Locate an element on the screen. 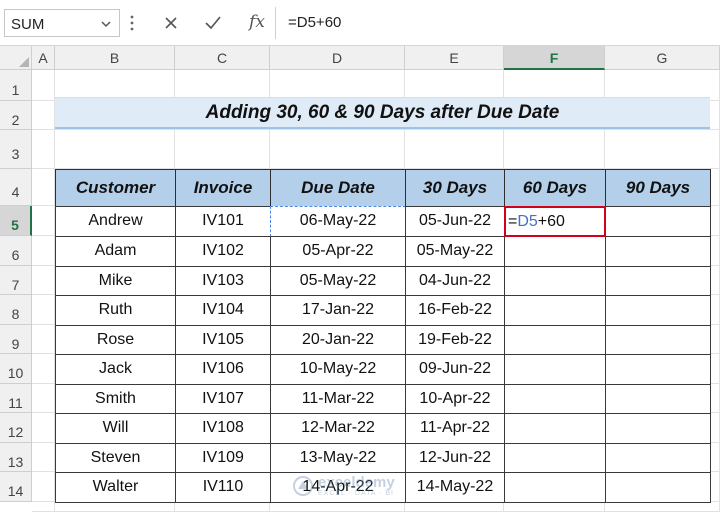 Image resolution: width=720 pixels, height=512 pixels. table-cell: IV102 is located at coordinates (223, 251).